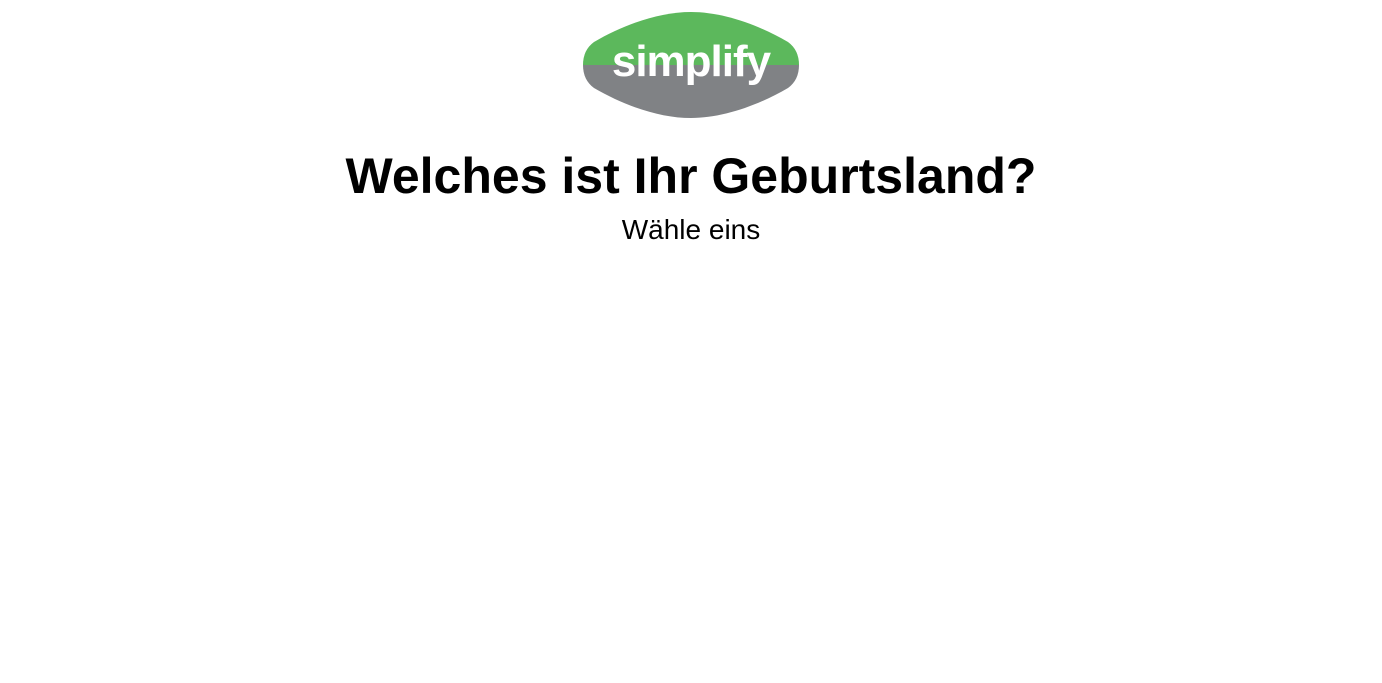 The image size is (1382, 683). I want to click on simplify-logo-graphic: simplify, so click(691, 65).